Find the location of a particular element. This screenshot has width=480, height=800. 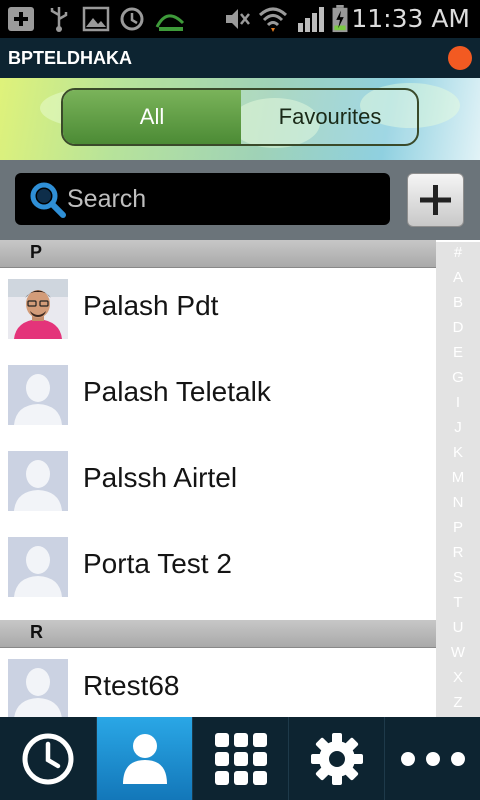

contact-row: Palash Pdt is located at coordinates (218, 309).